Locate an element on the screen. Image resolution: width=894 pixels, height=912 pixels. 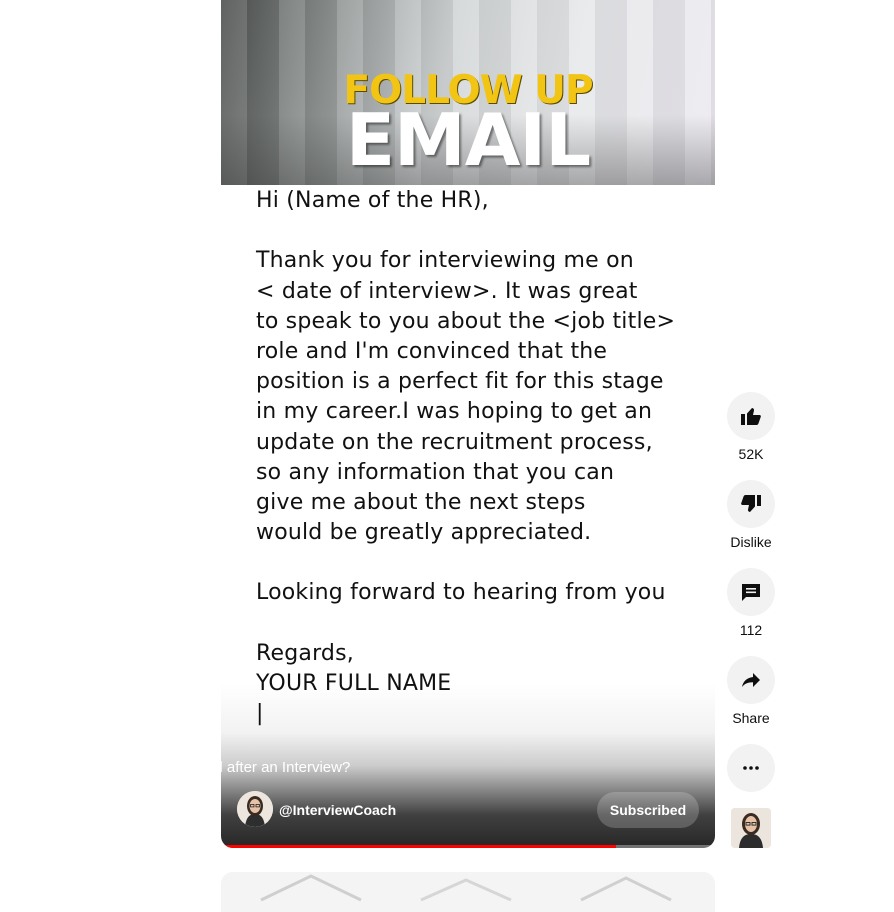
letter-line: Looking forward to hearing from you is located at coordinates (461, 593).